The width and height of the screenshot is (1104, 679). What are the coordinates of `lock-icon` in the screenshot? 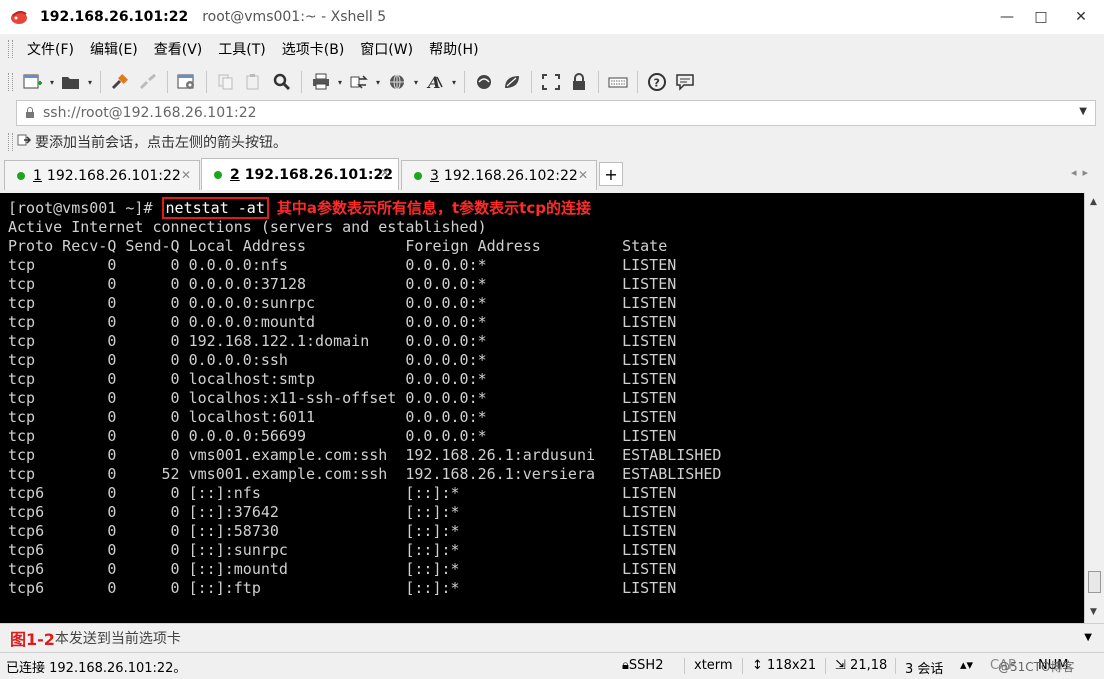 It's located at (579, 81).